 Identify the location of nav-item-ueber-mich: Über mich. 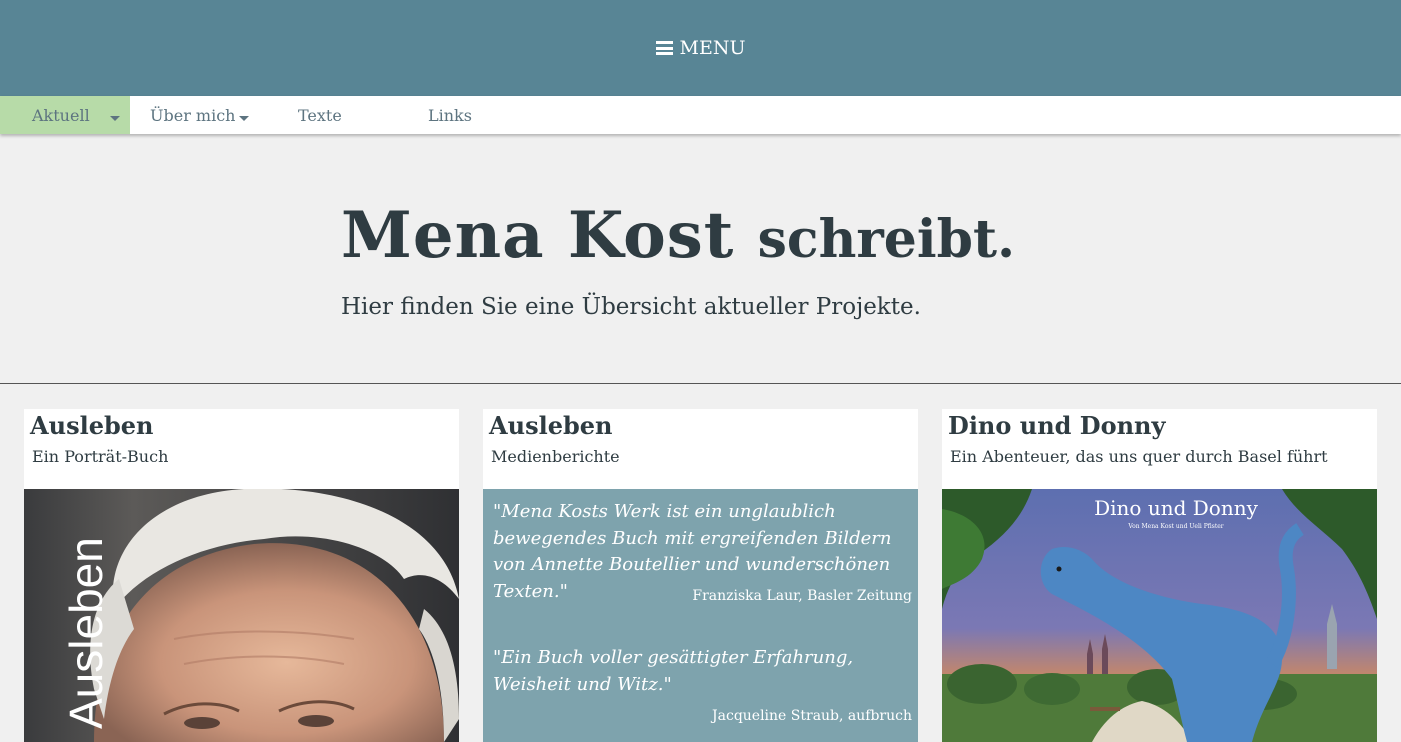
(195, 115).